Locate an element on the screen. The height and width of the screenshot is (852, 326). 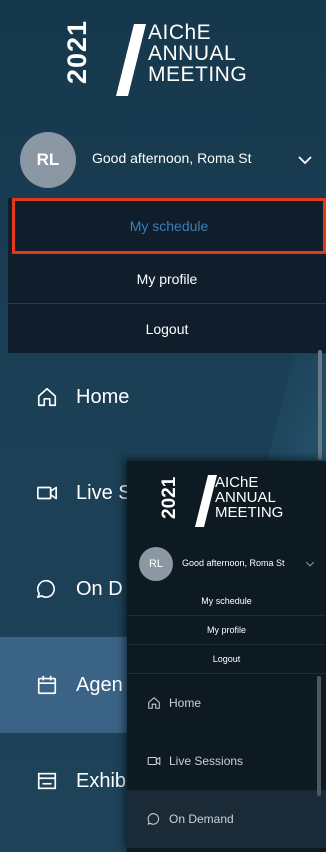
avatar: RL is located at coordinates (48, 160).